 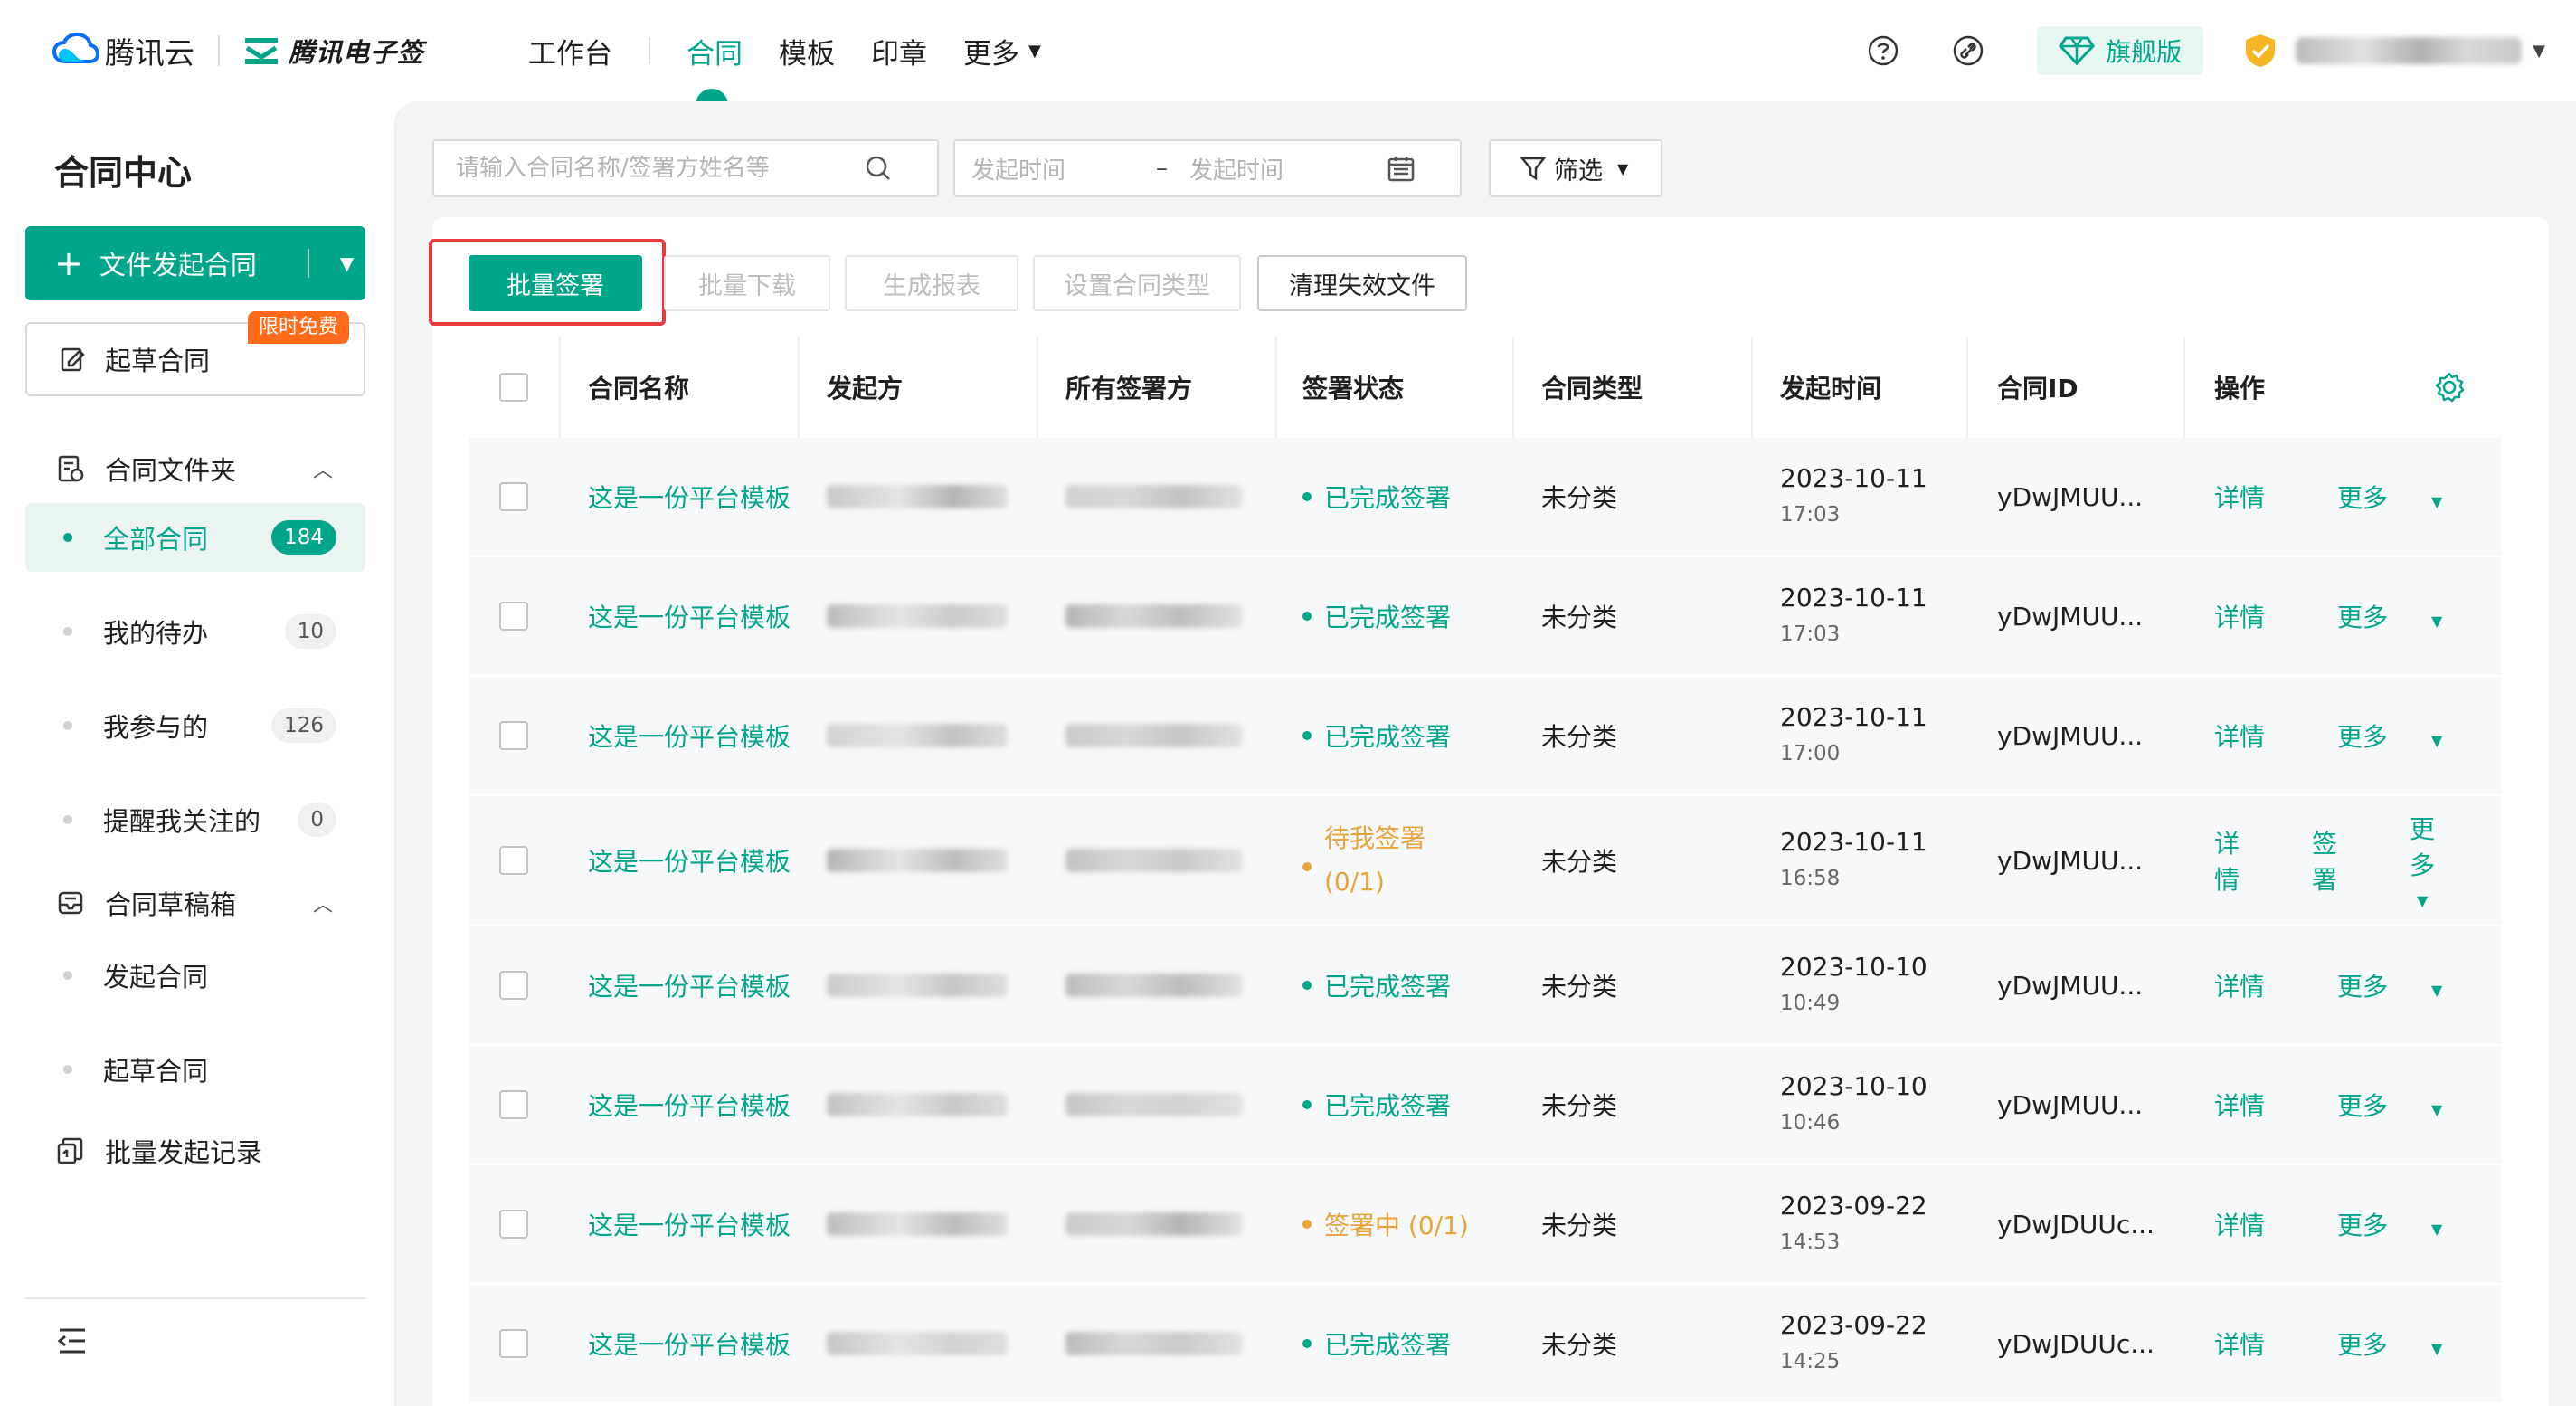 I want to click on search-field, so click(x=686, y=168).